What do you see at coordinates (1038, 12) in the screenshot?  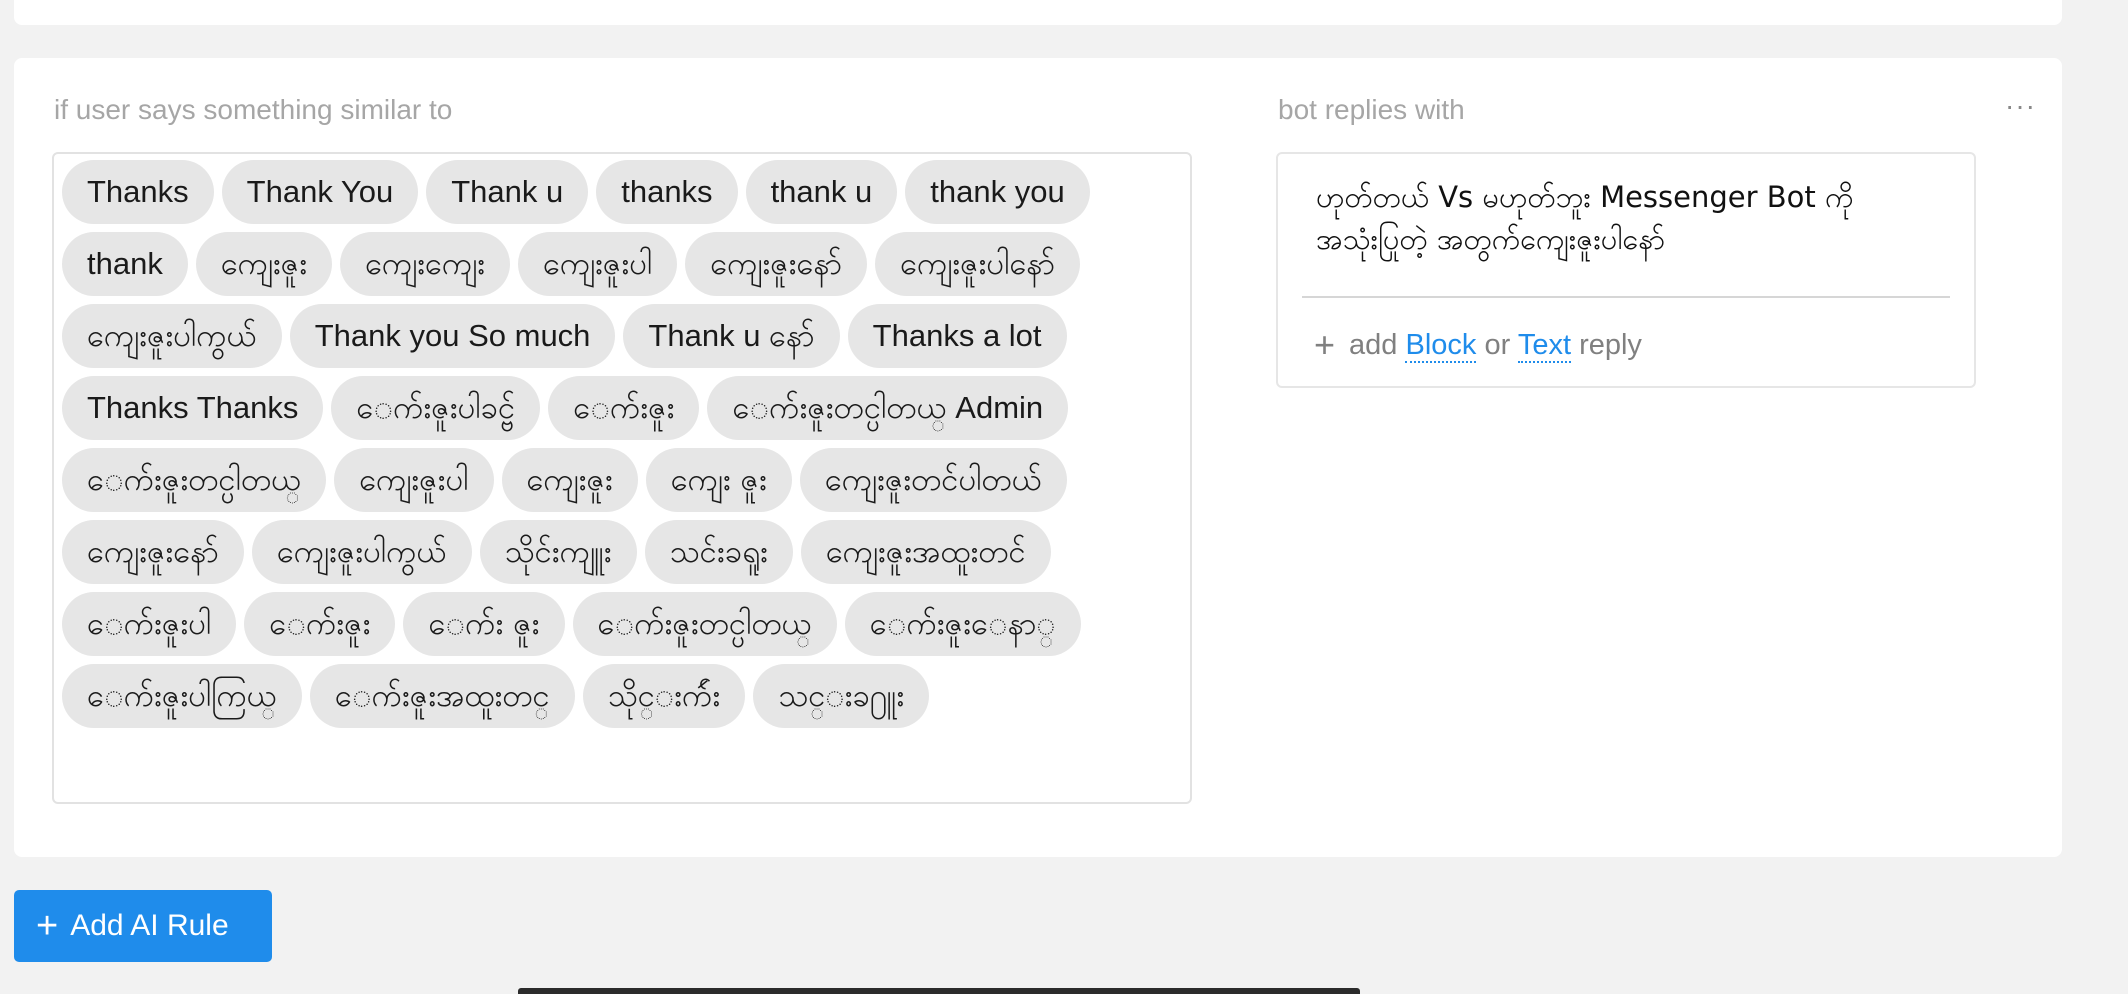 I see `previous-rule-card` at bounding box center [1038, 12].